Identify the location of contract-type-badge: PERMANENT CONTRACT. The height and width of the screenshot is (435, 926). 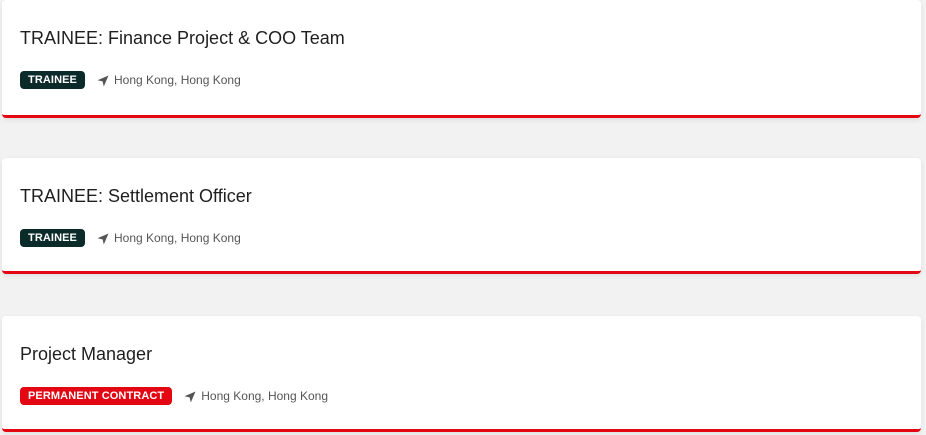
(96, 396).